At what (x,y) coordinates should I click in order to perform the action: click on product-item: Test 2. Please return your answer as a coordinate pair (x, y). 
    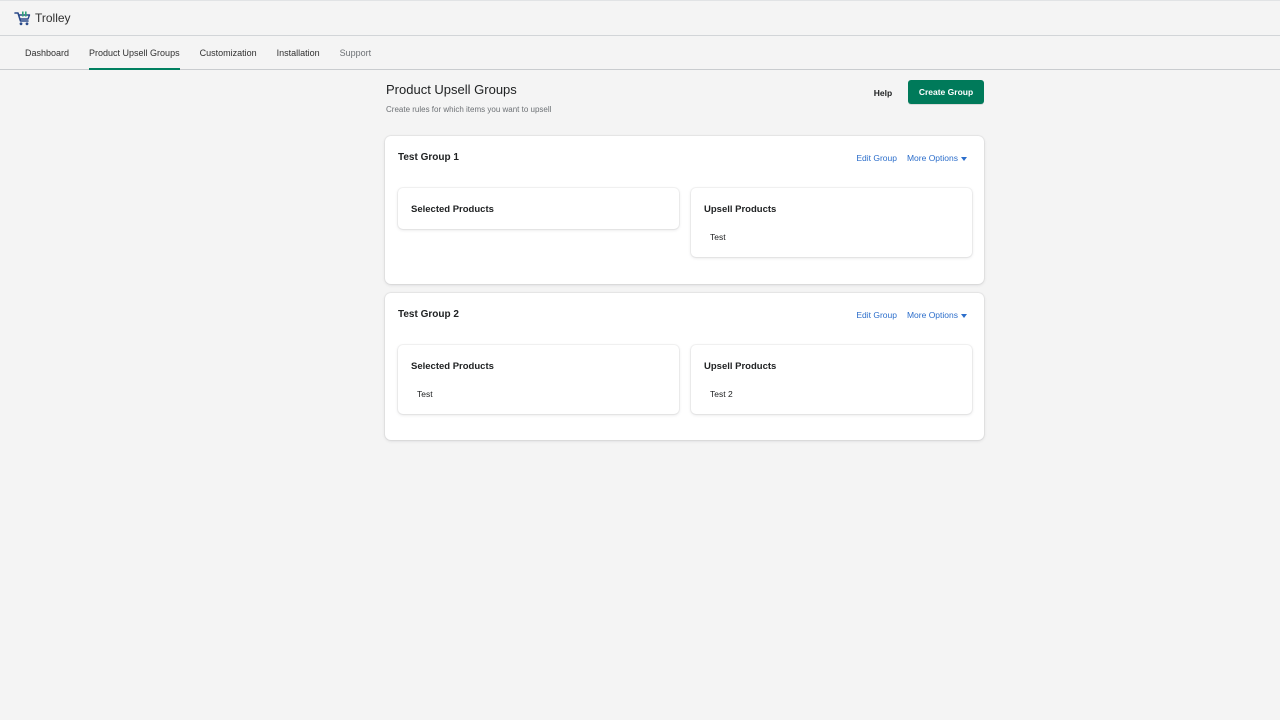
    Looking at the image, I should click on (721, 394).